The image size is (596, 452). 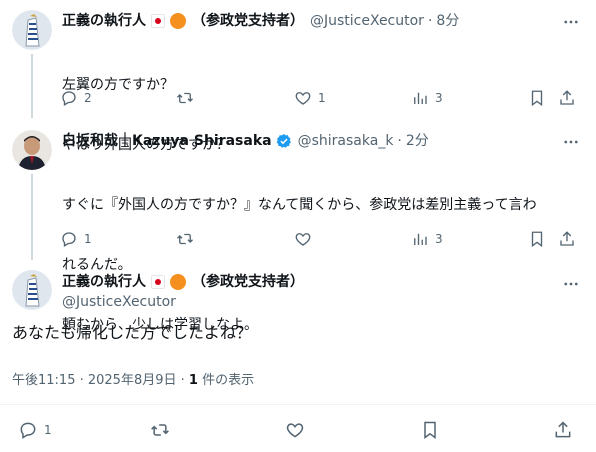 I want to click on divider, so click(x=298, y=404).